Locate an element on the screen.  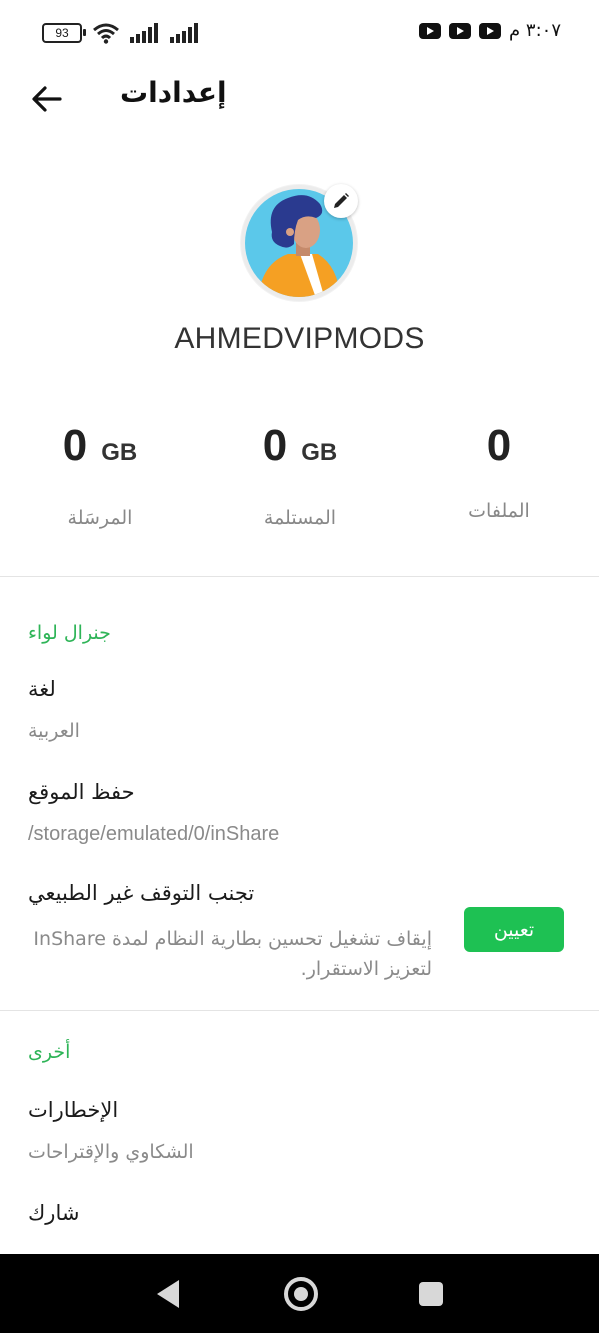
stats-row: 0 GB المرسَلة 0 GB المستلمة 0 الملفات is located at coordinates (299, 478).